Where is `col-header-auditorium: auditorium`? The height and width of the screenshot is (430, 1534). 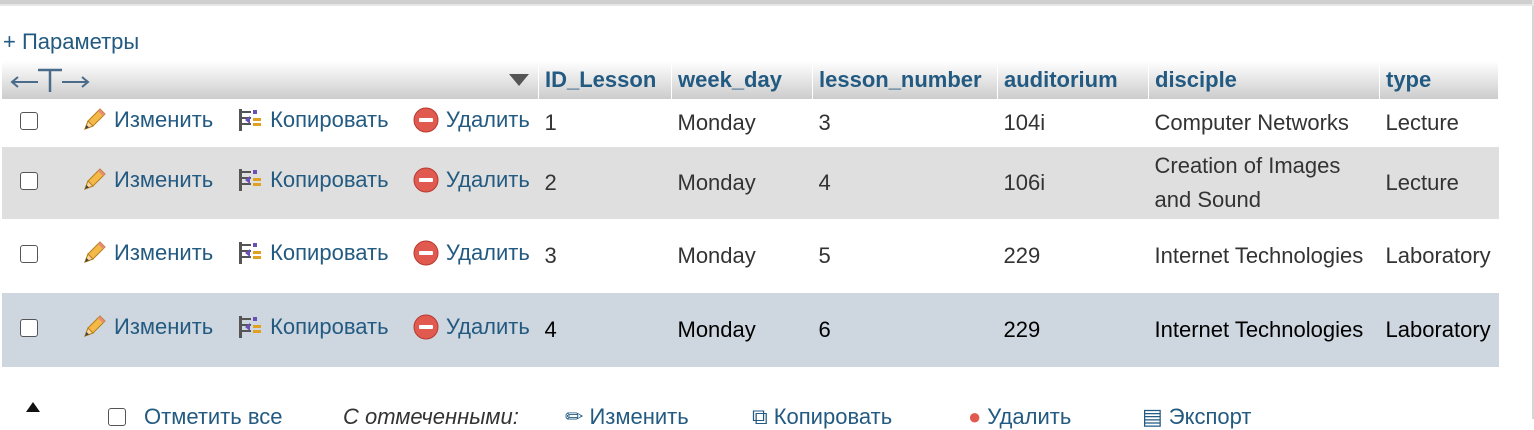 col-header-auditorium: auditorium is located at coordinates (1073, 80).